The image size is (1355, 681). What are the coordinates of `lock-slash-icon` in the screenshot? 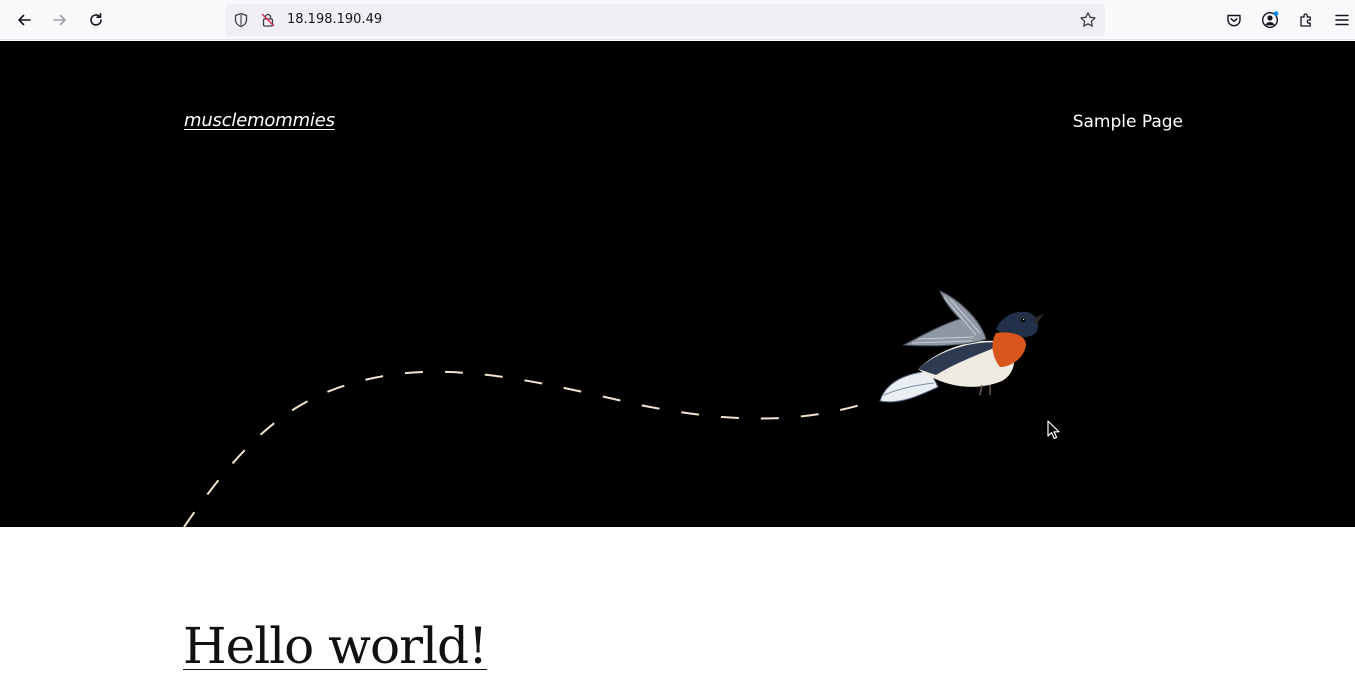 It's located at (268, 20).